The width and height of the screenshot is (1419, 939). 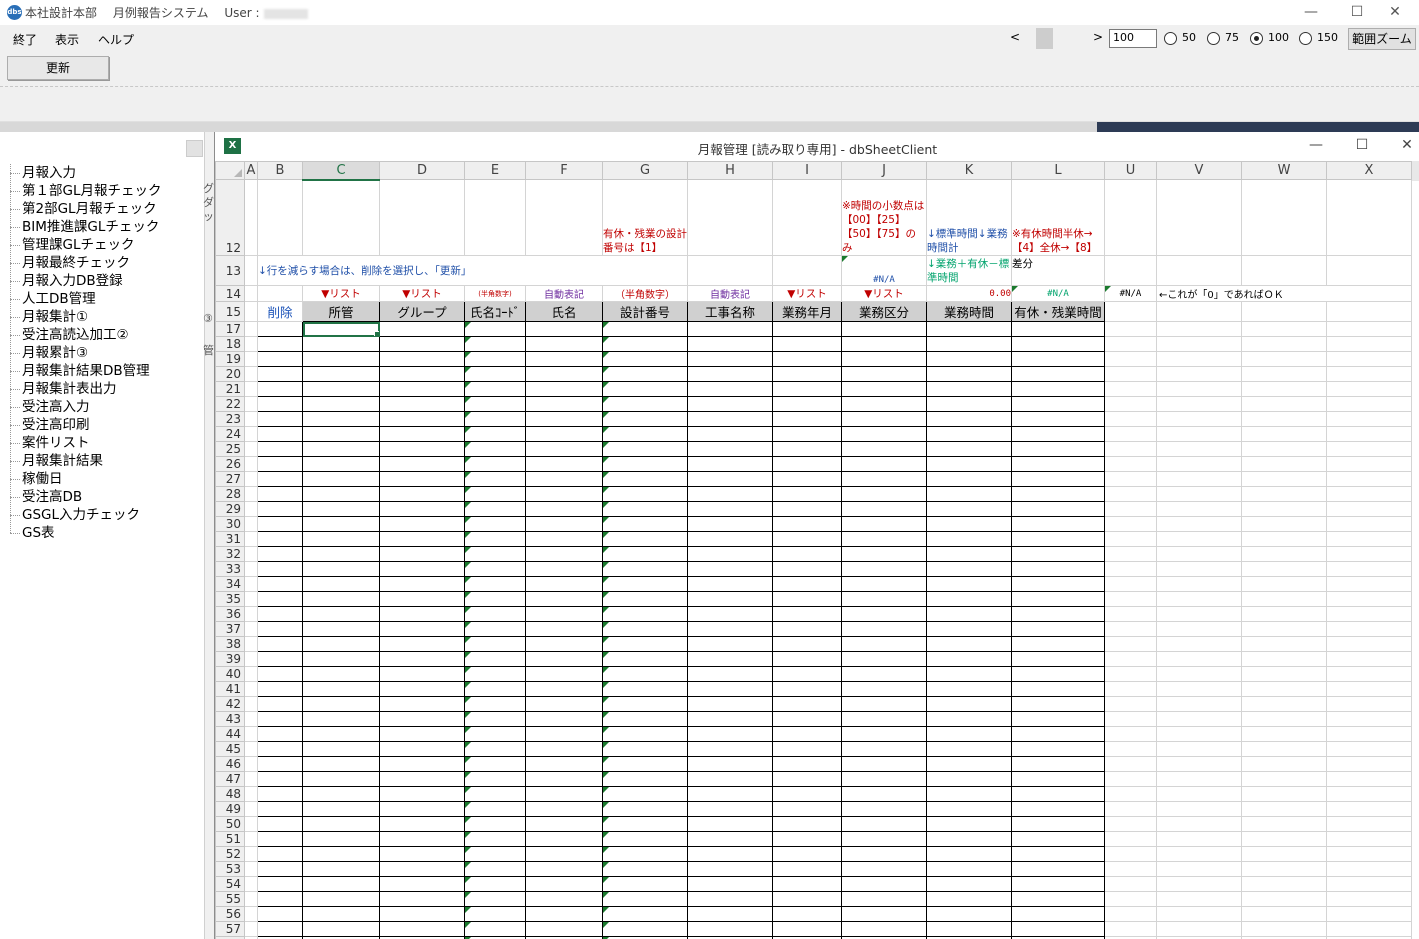 I want to click on excel-close-button: ✕, so click(x=1405, y=145).